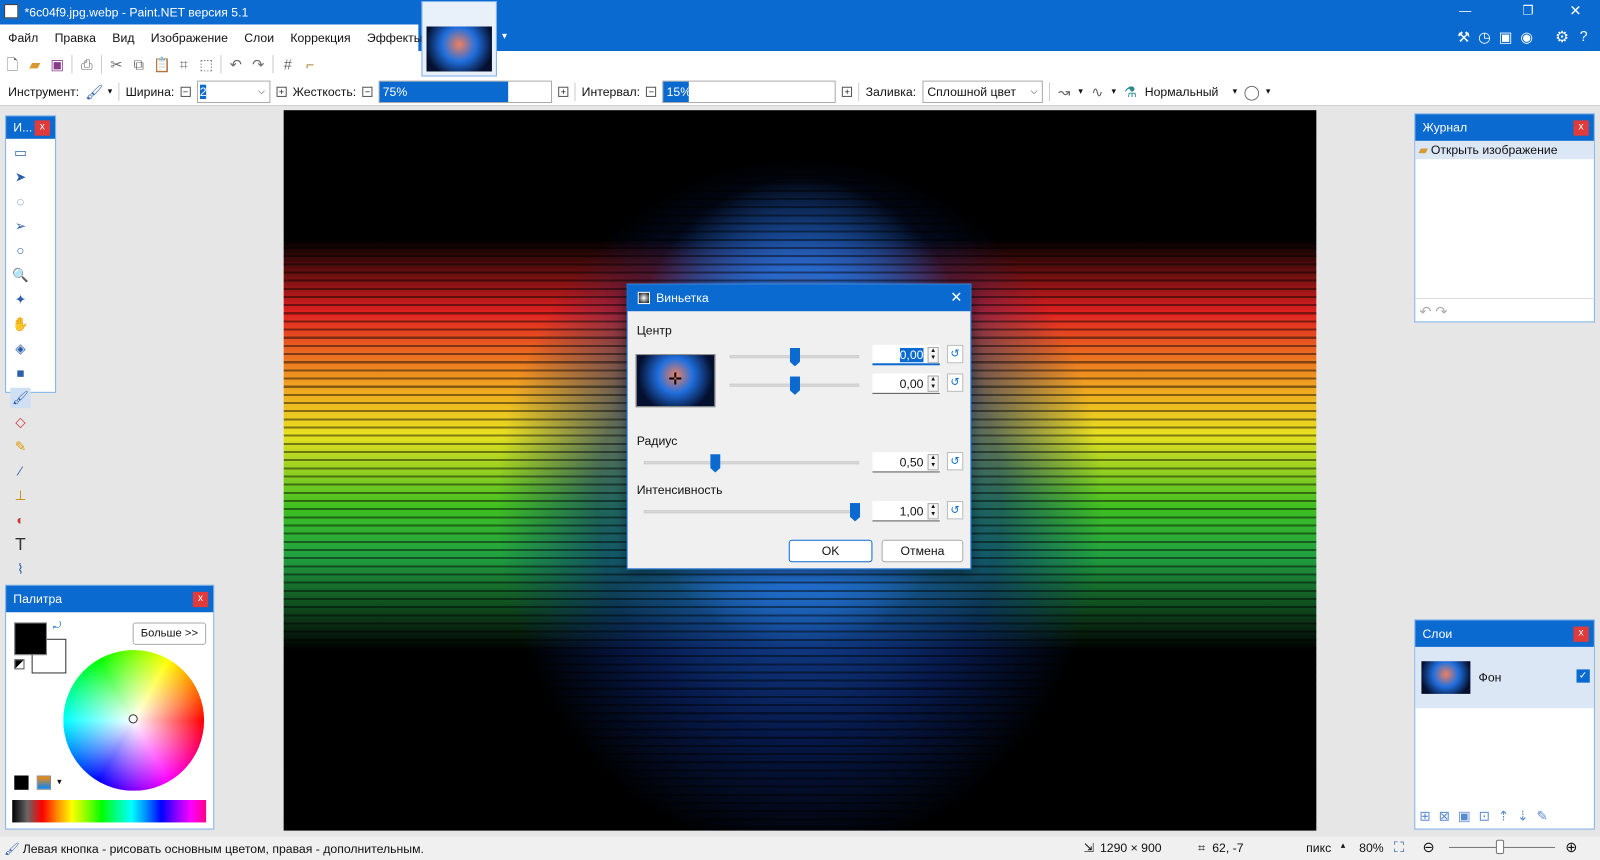 The image size is (1600, 860). Describe the element at coordinates (162, 64) in the screenshot. I see `paste-icon: 📋` at that location.